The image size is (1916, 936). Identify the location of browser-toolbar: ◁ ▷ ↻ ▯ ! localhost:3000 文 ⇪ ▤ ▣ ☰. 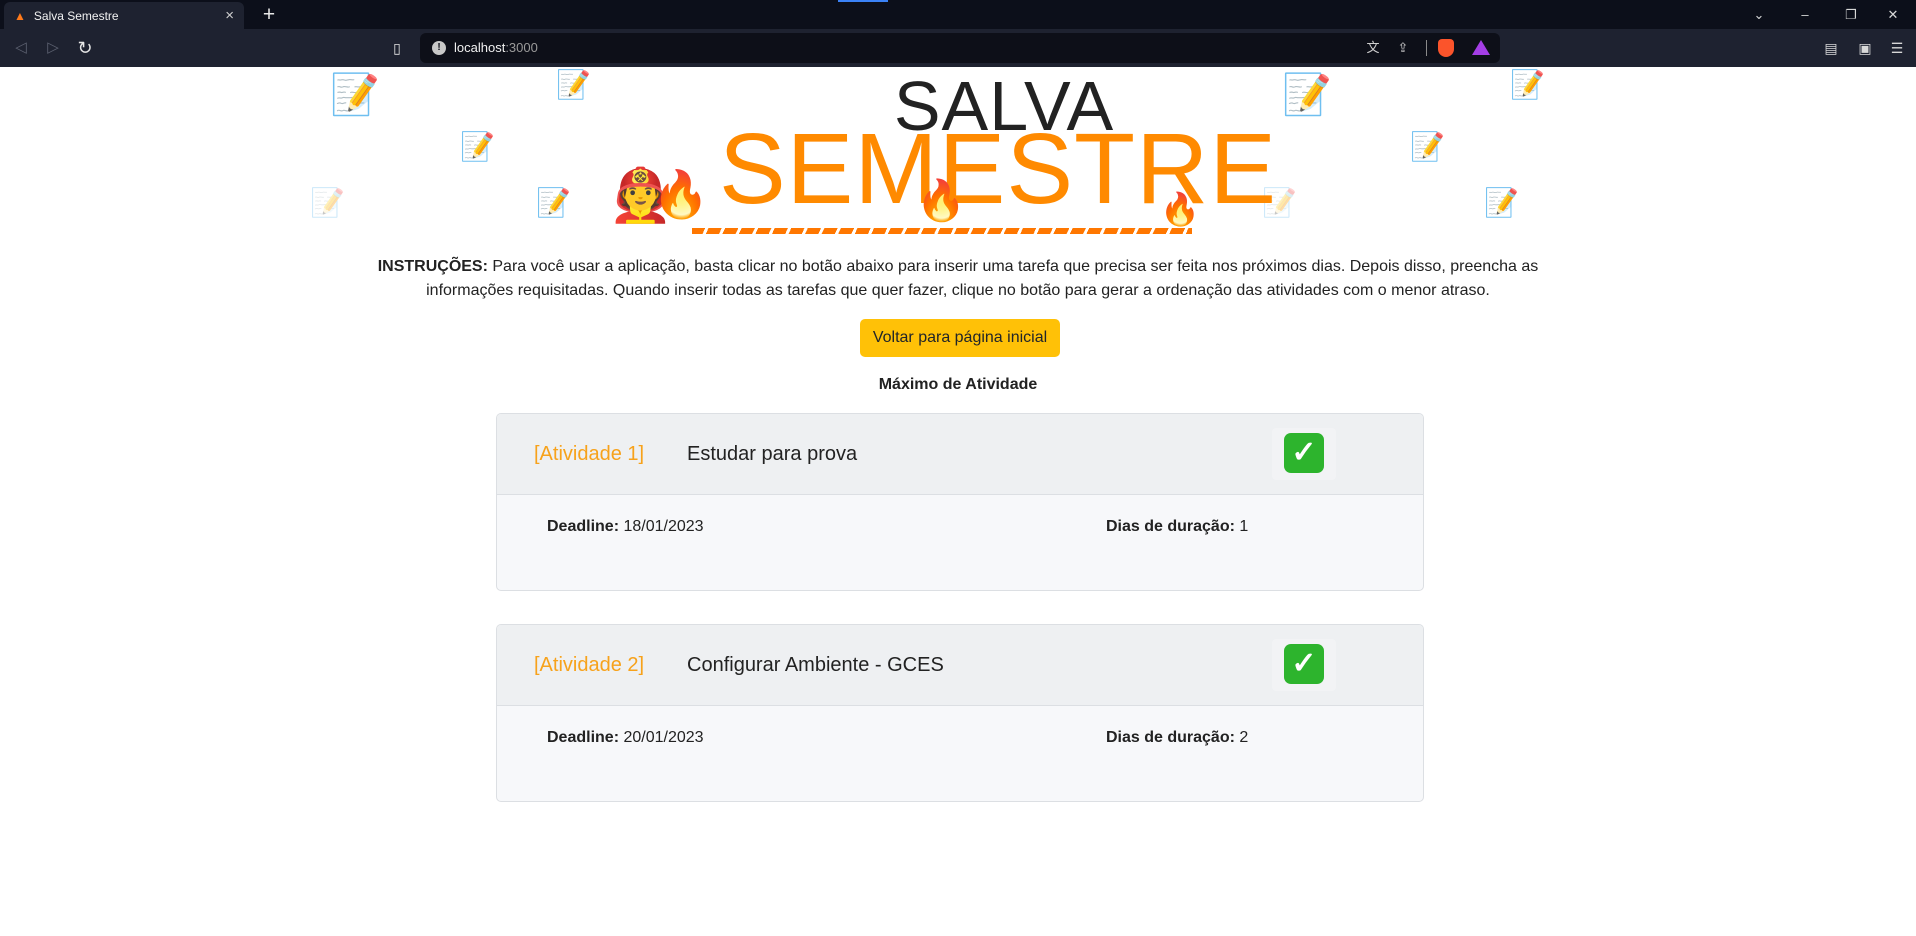
(958, 48).